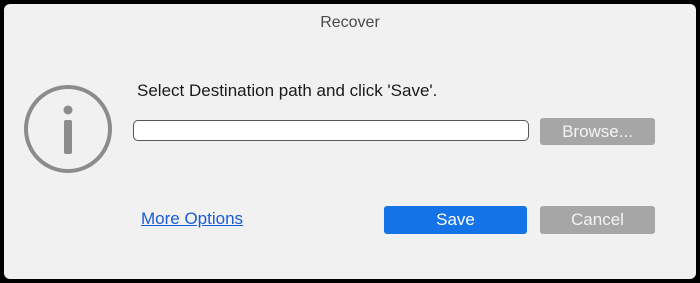 This screenshot has width=700, height=283. What do you see at coordinates (331, 130) in the screenshot?
I see `destination-path-input` at bounding box center [331, 130].